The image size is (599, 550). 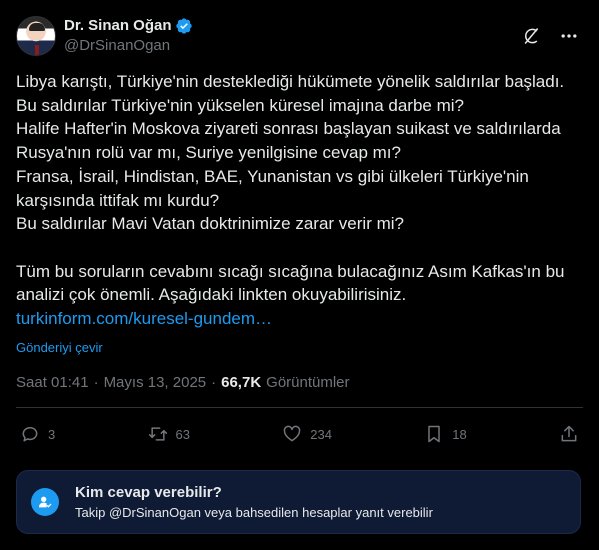 What do you see at coordinates (459, 434) in the screenshot?
I see `bookmark-count: 18` at bounding box center [459, 434].